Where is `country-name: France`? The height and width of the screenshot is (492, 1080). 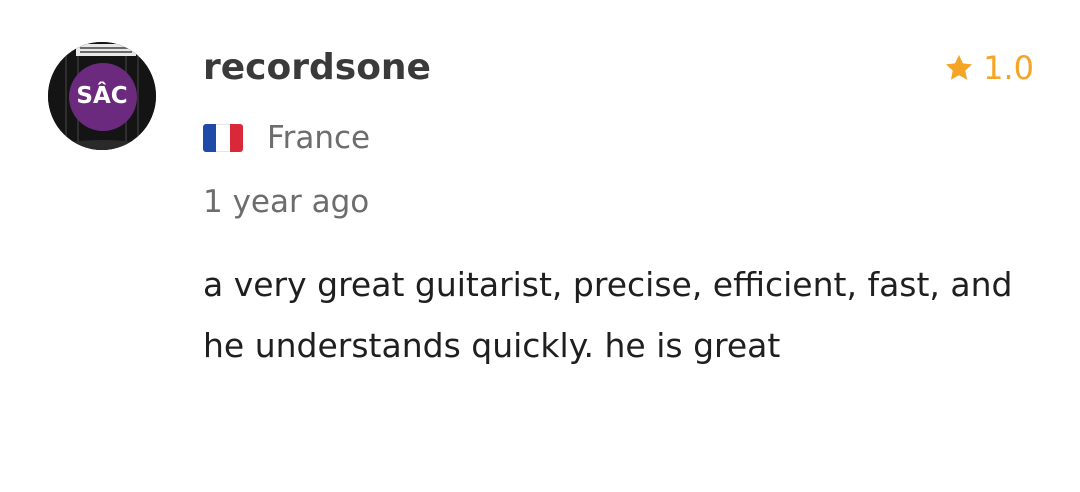
country-name: France is located at coordinates (319, 138).